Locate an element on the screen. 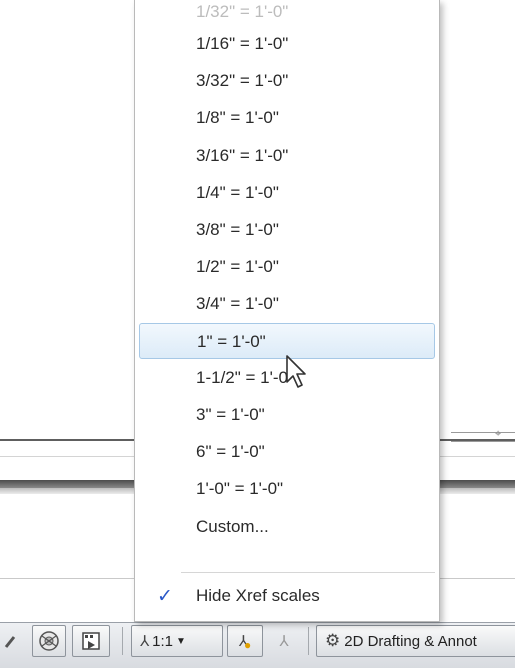  scale-option-3-4: 3/4" = 1'-0" is located at coordinates (287, 304).